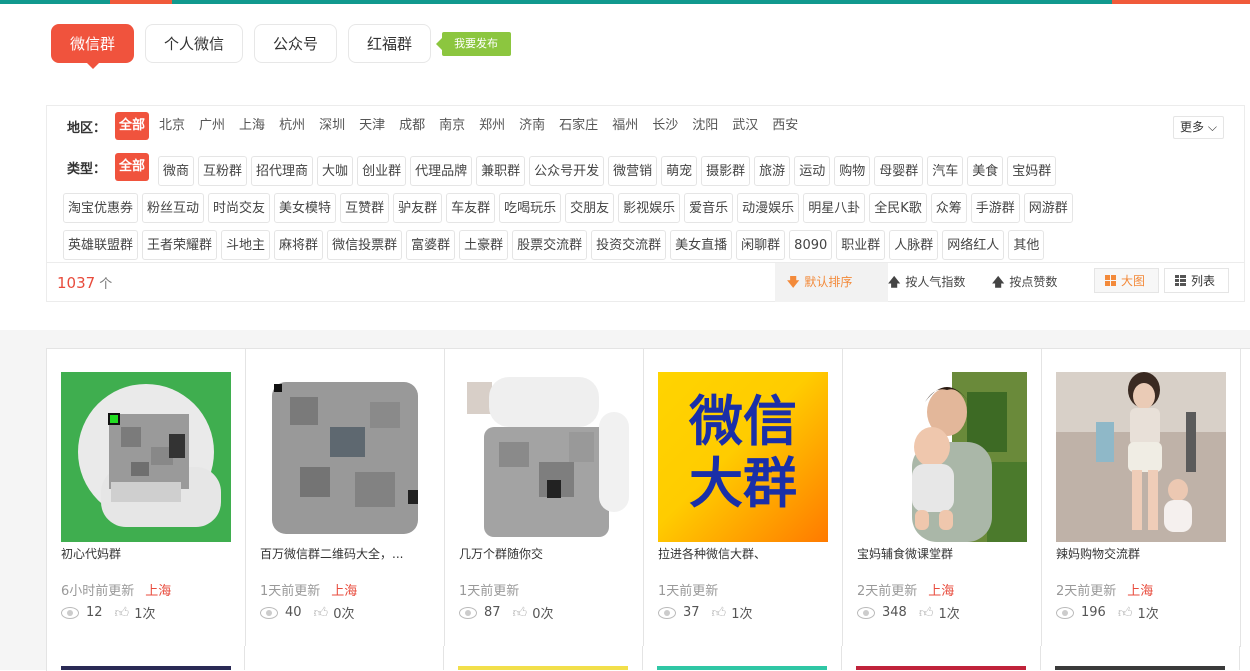 Image resolution: width=1250 pixels, height=671 pixels. I want to click on card-updated: 6小时前更新, so click(98, 591).